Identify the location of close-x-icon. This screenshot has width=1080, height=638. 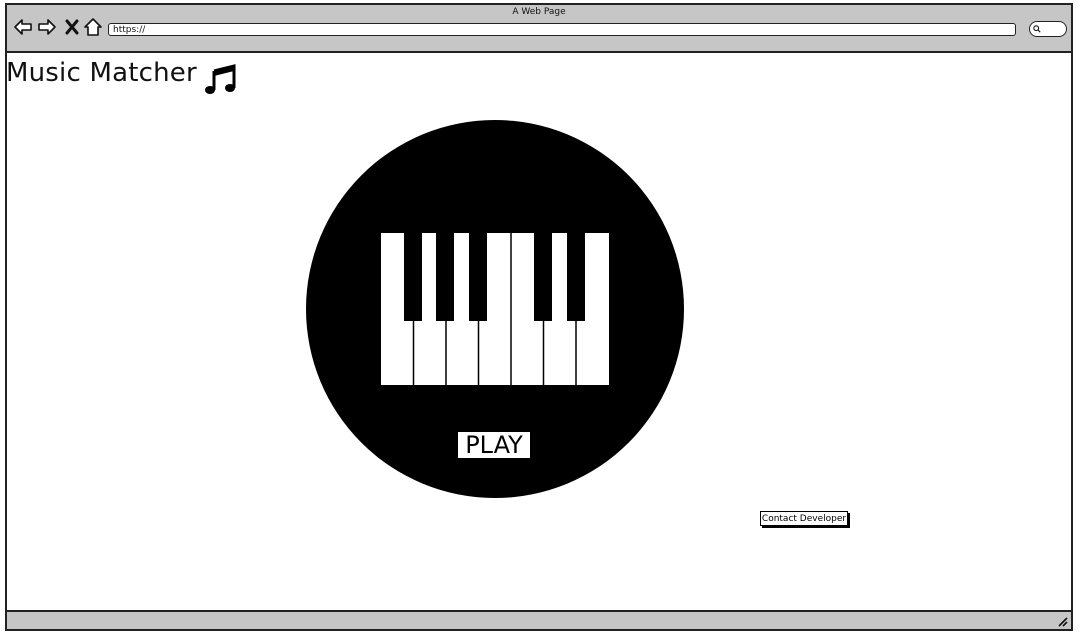
(72, 27).